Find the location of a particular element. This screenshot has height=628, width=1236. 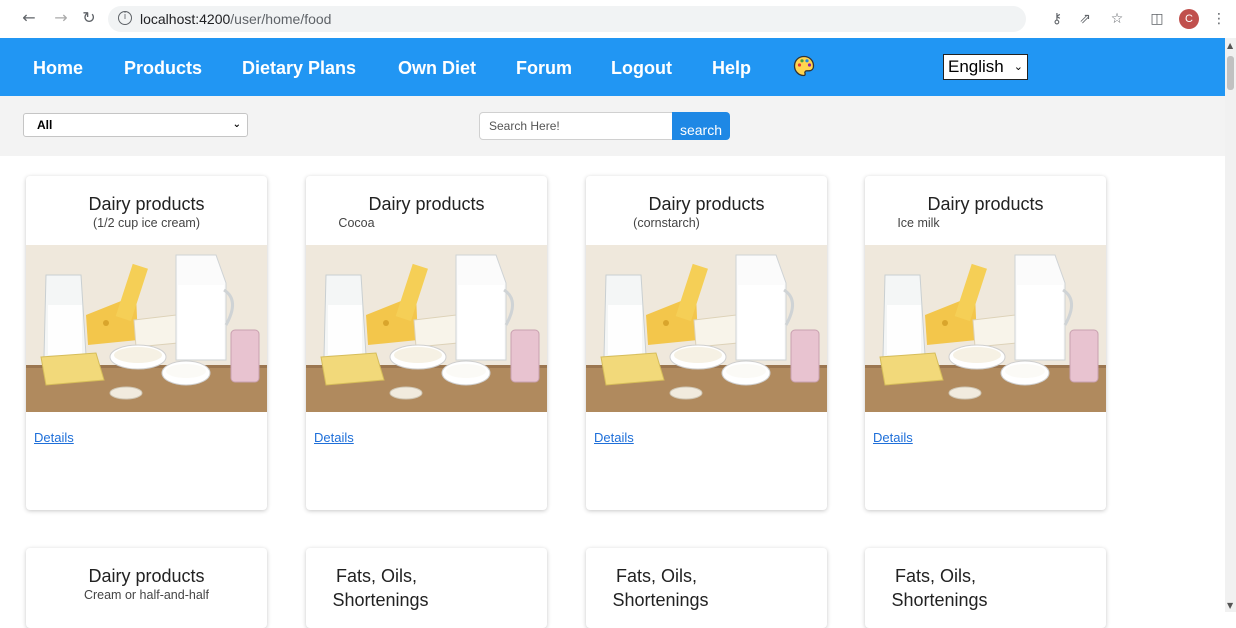

back-arrow-icon: ← is located at coordinates (29, 18).